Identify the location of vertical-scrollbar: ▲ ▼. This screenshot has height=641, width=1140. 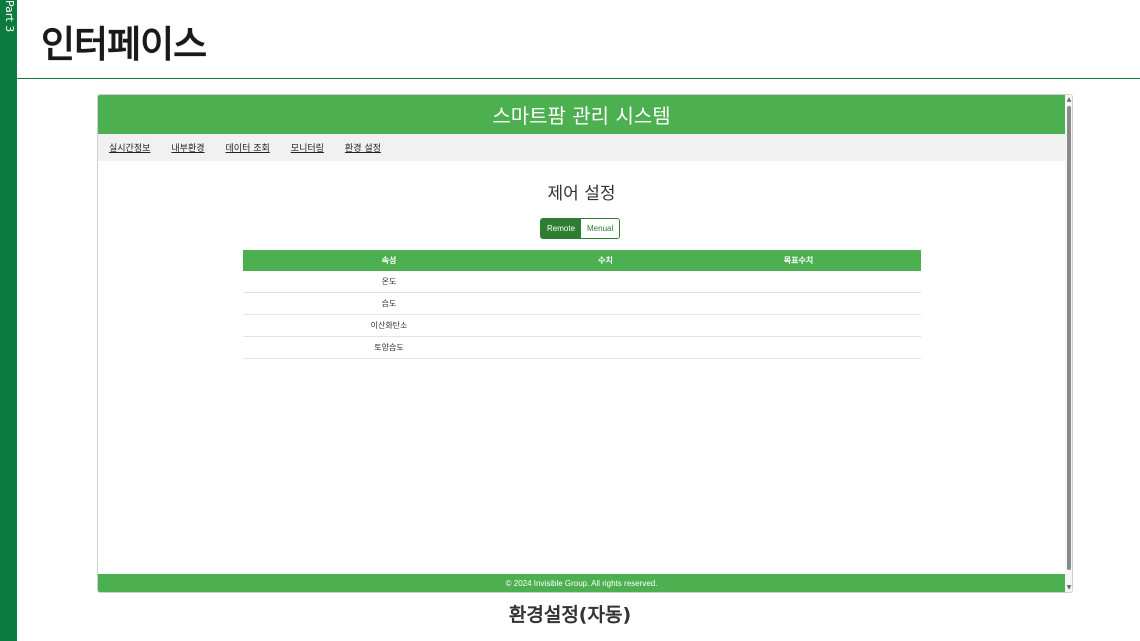
(1068, 343).